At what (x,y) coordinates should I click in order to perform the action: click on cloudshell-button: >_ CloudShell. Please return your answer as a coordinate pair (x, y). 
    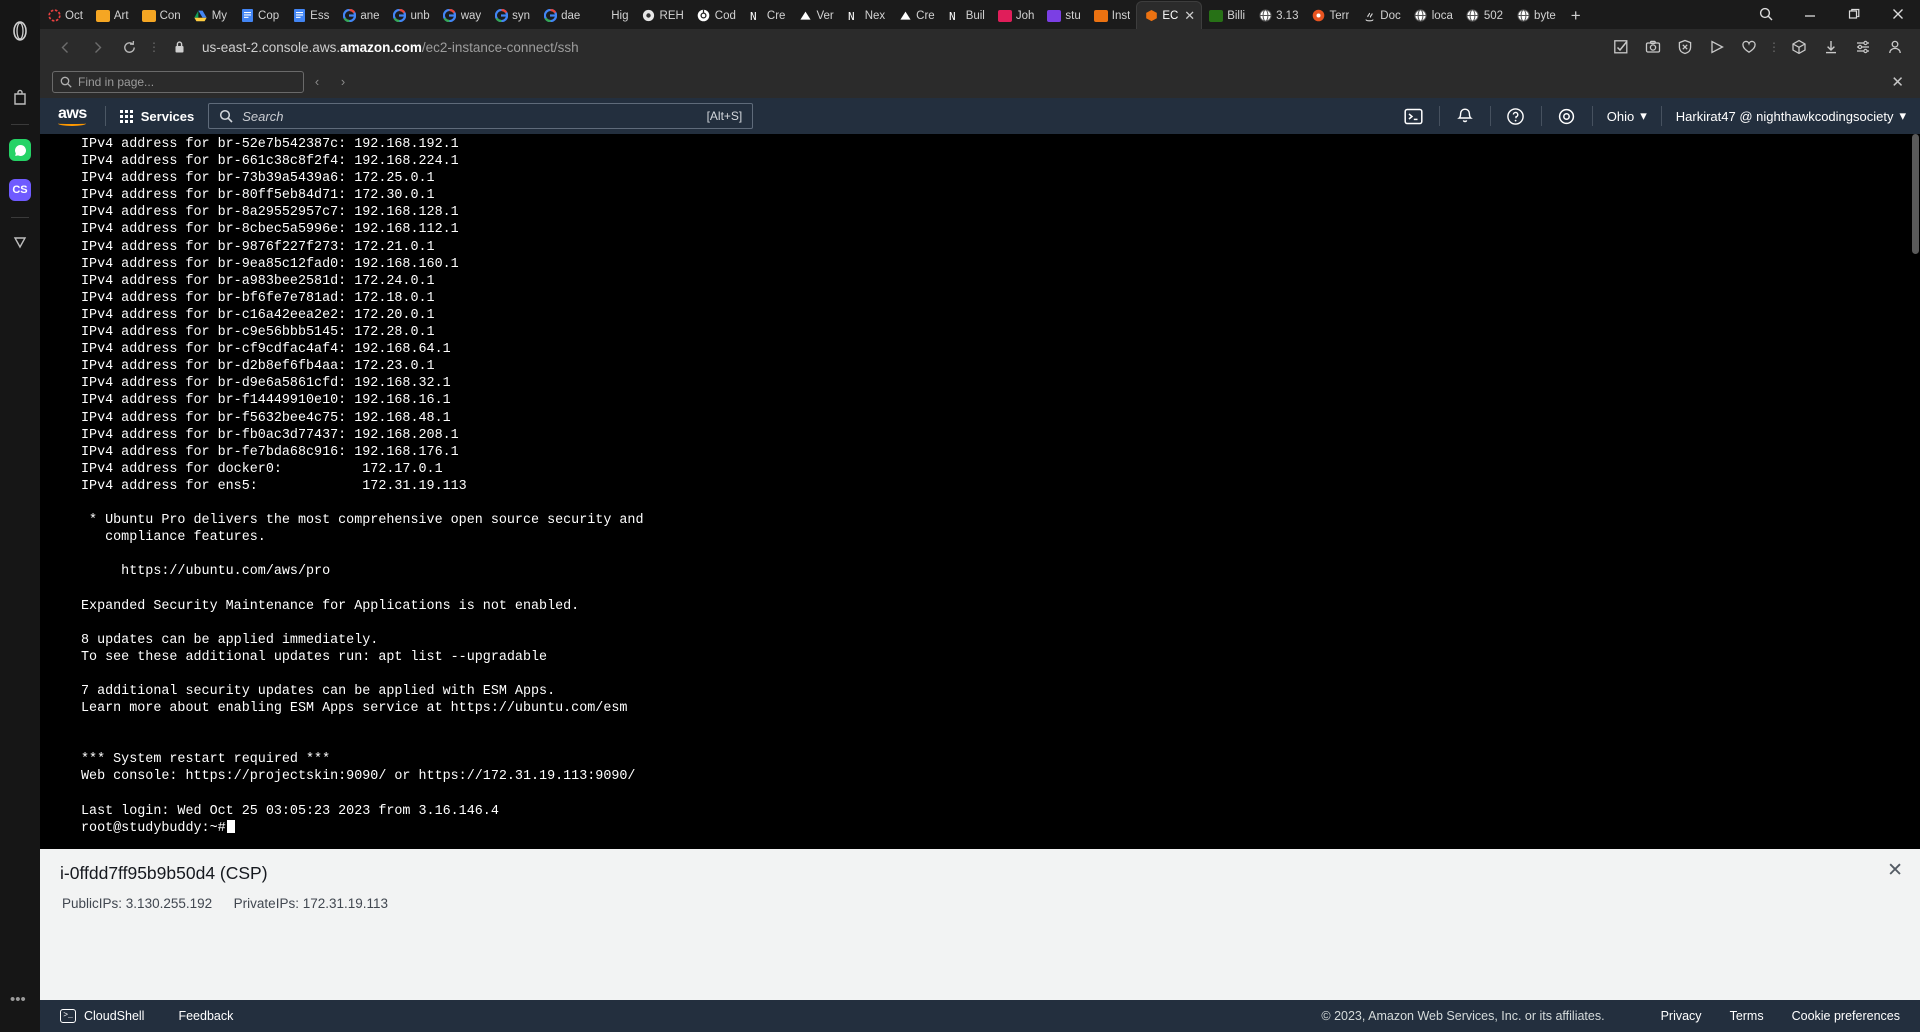
    Looking at the image, I should click on (102, 1016).